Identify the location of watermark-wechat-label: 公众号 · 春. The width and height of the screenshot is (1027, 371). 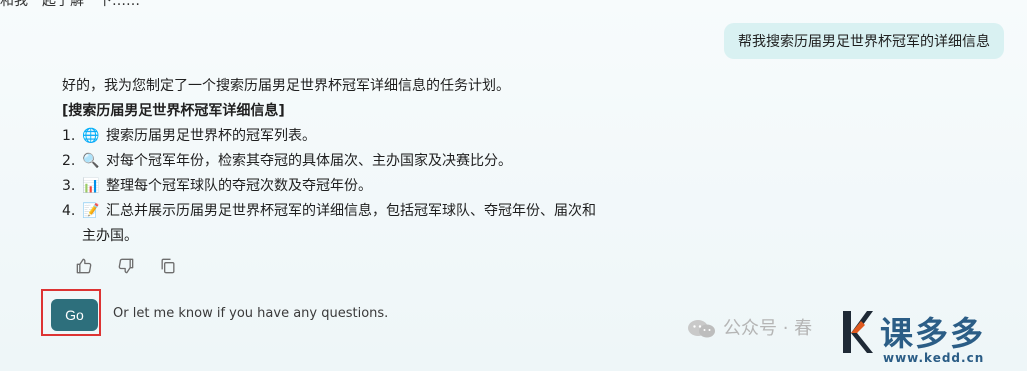
(768, 328).